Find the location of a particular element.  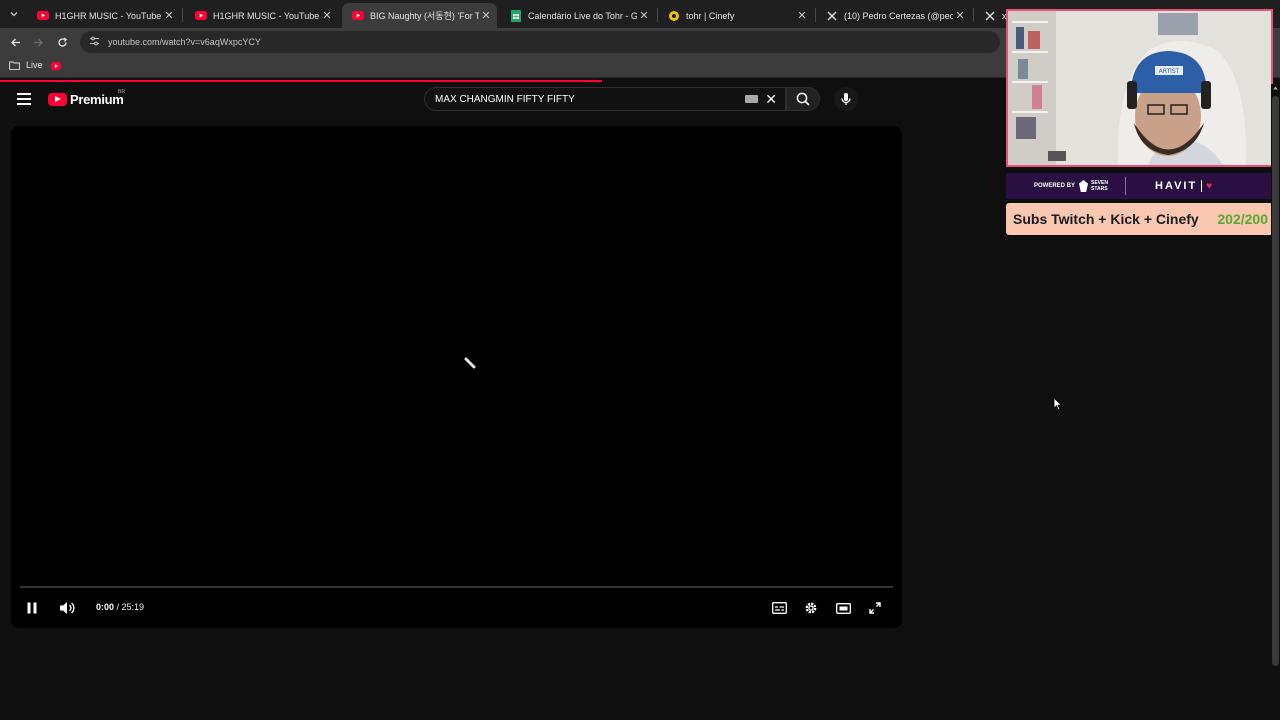

menu-icon is located at coordinates (24, 99).